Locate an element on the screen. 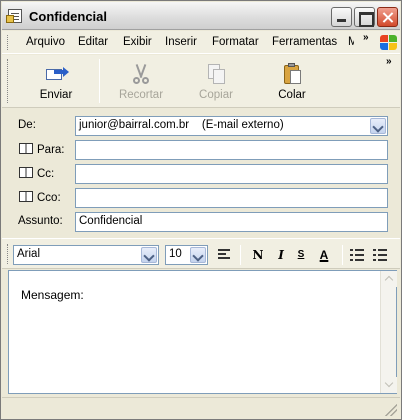  windows-logo-icon is located at coordinates (389, 43).